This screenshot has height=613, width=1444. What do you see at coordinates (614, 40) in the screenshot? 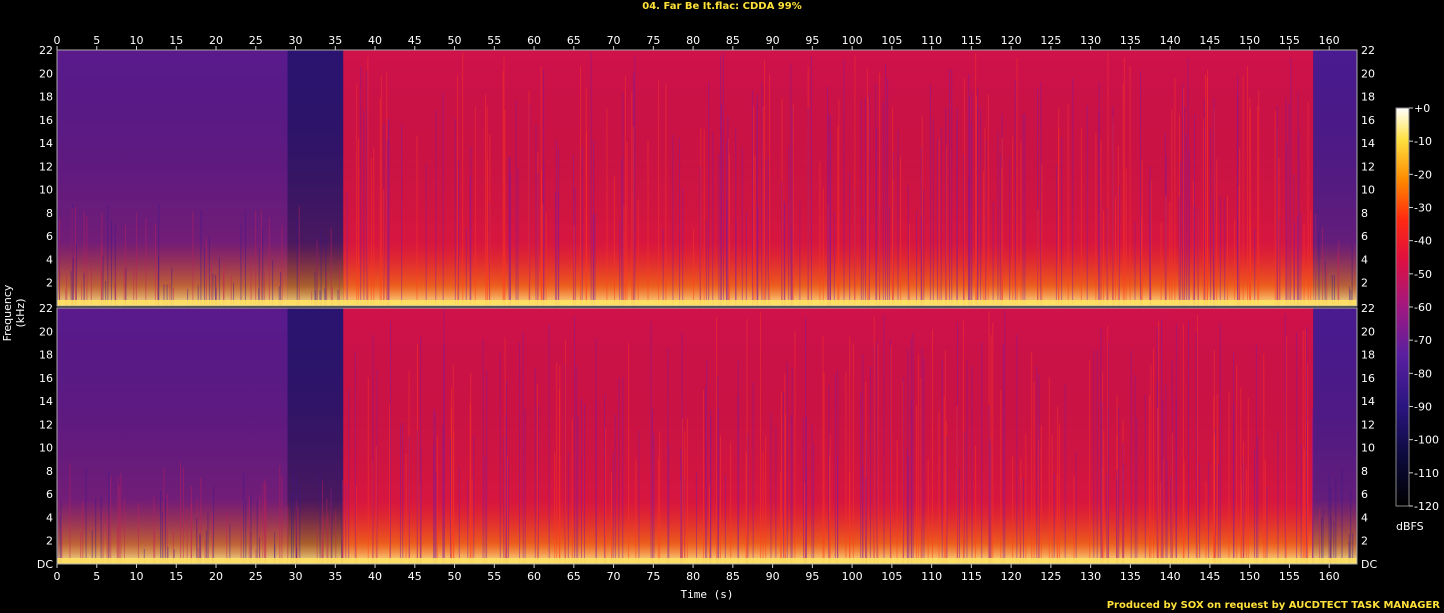
I see `x-tick-label-top: 70` at bounding box center [614, 40].